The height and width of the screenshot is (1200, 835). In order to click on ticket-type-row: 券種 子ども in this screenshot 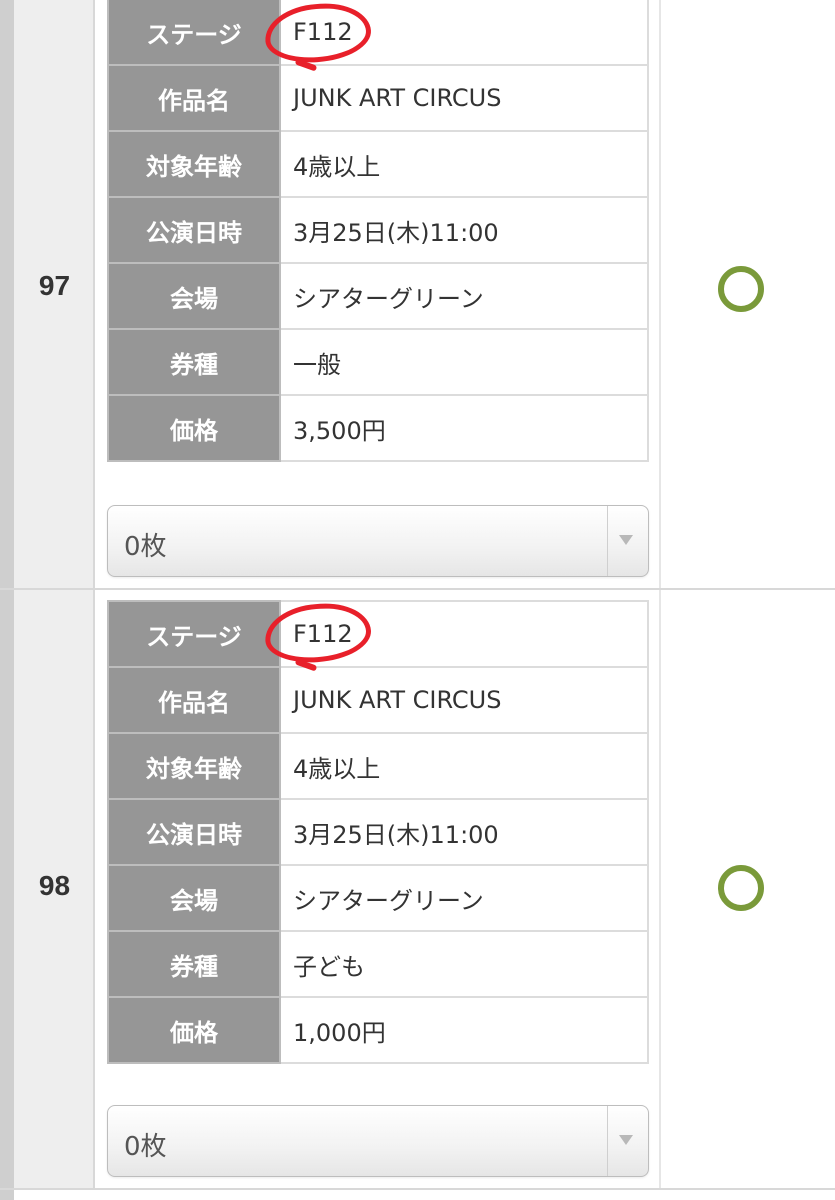, I will do `click(378, 964)`.